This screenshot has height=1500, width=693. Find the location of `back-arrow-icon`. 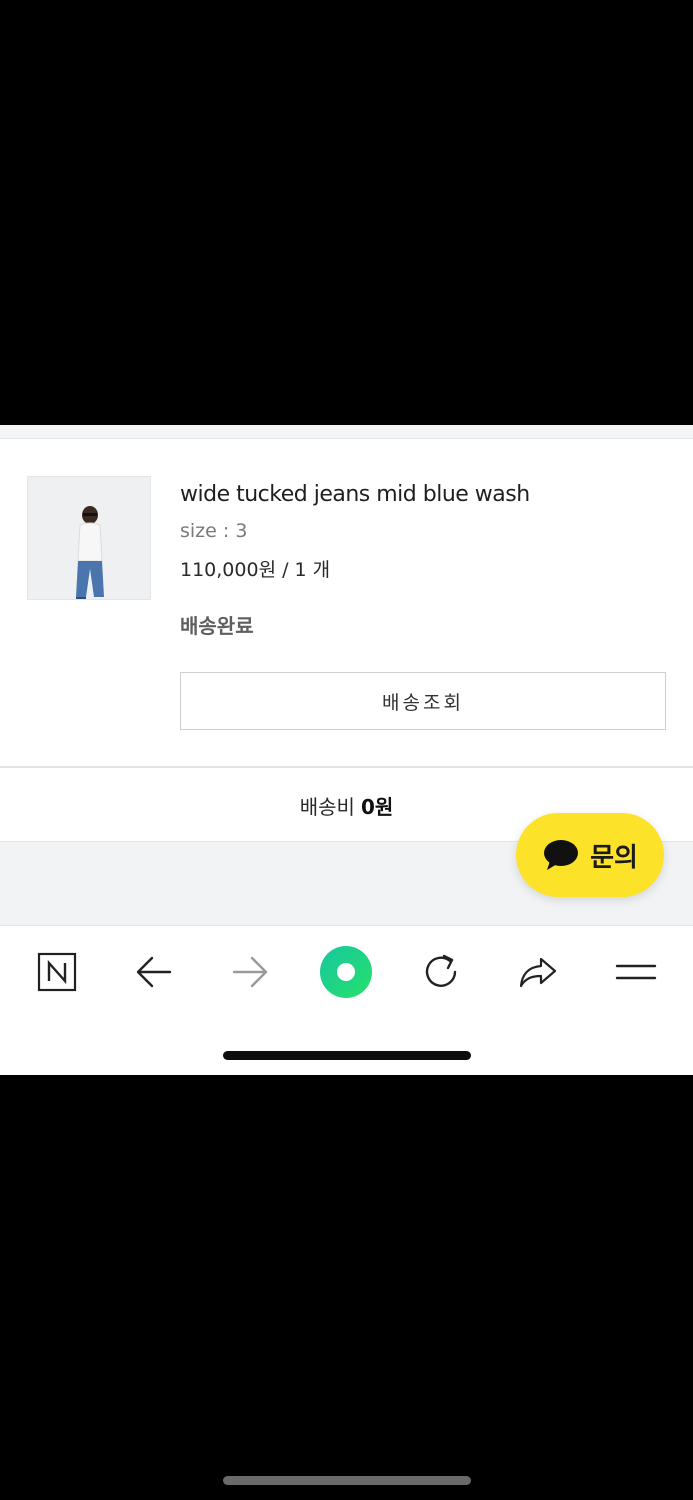

back-arrow-icon is located at coordinates (154, 972).